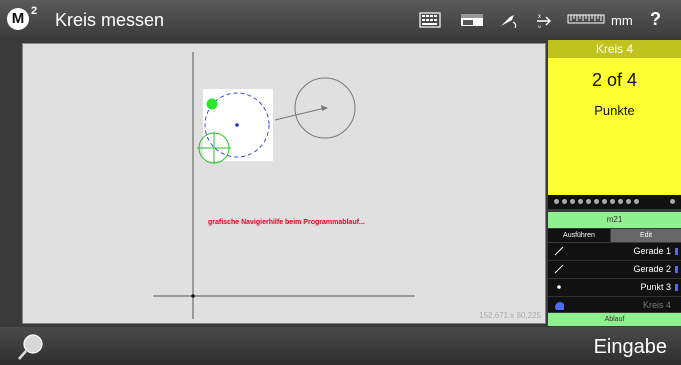 The width and height of the screenshot is (681, 365). Describe the element at coordinates (579, 235) in the screenshot. I see `tab-execute: Ausführen` at that location.